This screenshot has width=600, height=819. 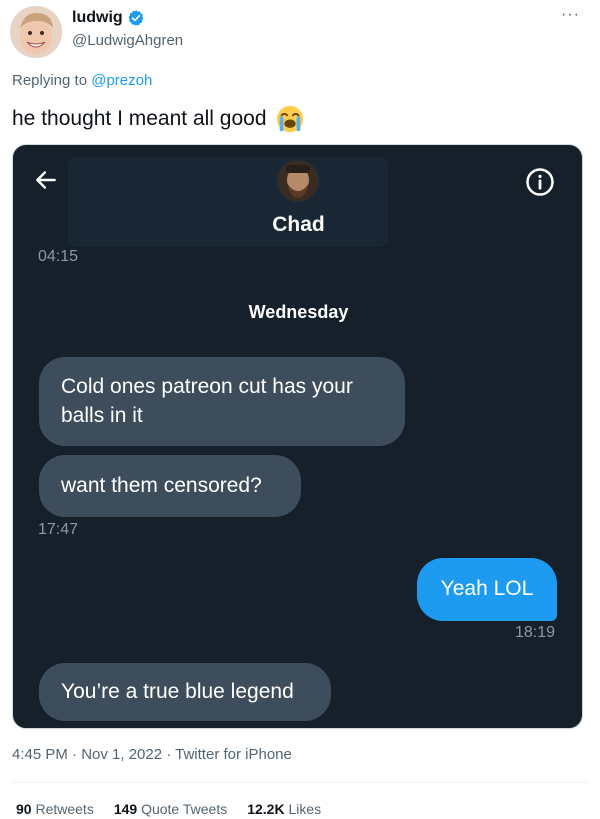 I want to click on message-timestamp: 17:47, so click(x=58, y=529).